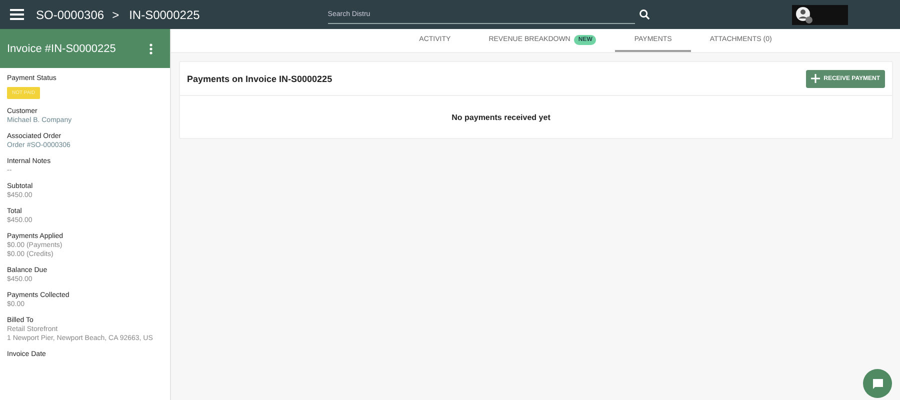 The image size is (900, 400). I want to click on chat-icon, so click(878, 384).